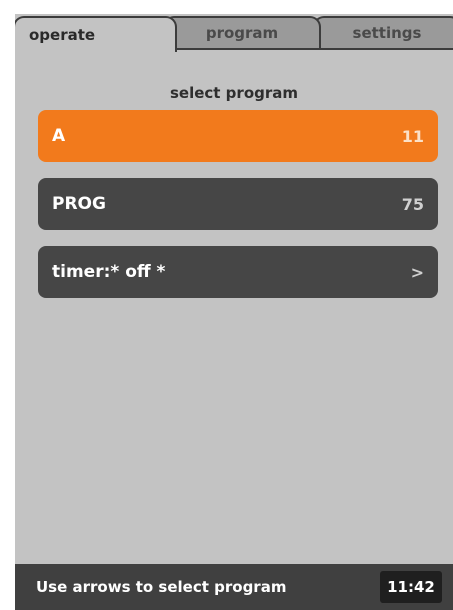 This screenshot has width=453, height=610. What do you see at coordinates (161, 587) in the screenshot?
I see `status-message: Use arrows to select program` at bounding box center [161, 587].